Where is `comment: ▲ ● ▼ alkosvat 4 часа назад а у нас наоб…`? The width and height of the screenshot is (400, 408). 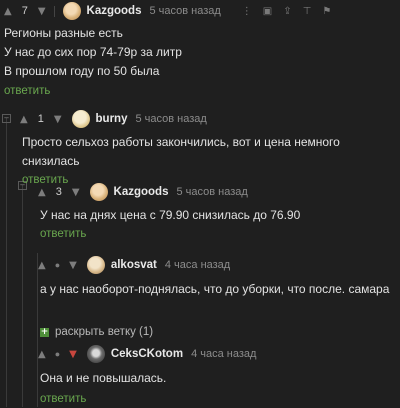 comment: ▲ ● ▼ alkosvat 4 часа назад а у нас наоб… is located at coordinates (219, 276).